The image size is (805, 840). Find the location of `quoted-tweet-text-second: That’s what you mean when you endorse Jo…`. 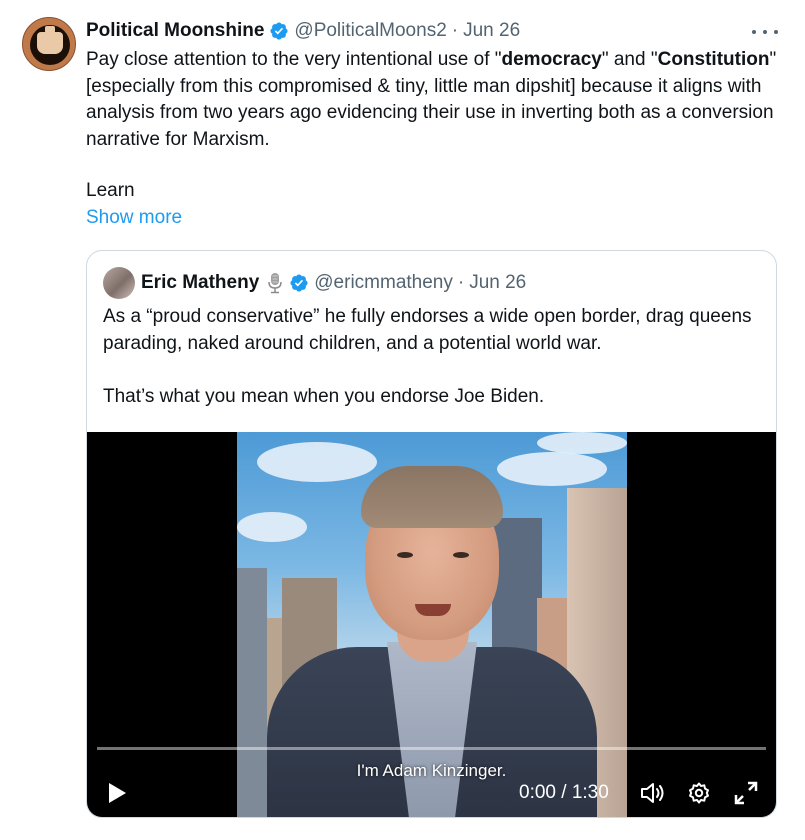

quoted-tweet-text-second: That’s what you mean when you endorse Jo… is located at coordinates (324, 396).